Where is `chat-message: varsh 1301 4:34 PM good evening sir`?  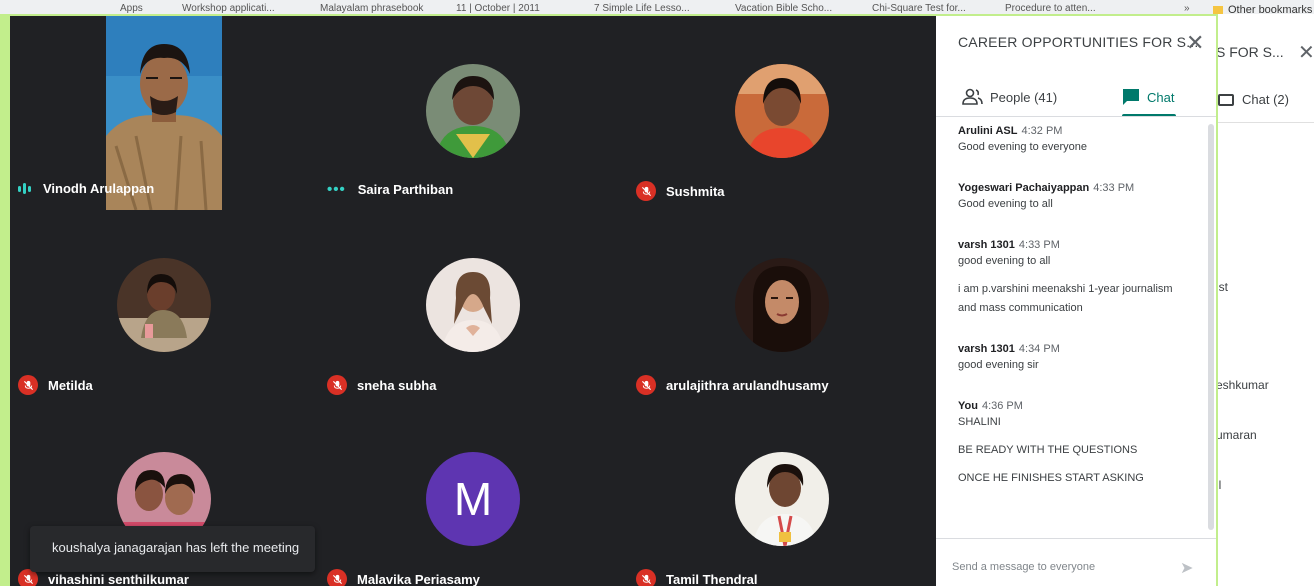 chat-message: varsh 1301 4:34 PM good evening sir is located at coordinates (1072, 358).